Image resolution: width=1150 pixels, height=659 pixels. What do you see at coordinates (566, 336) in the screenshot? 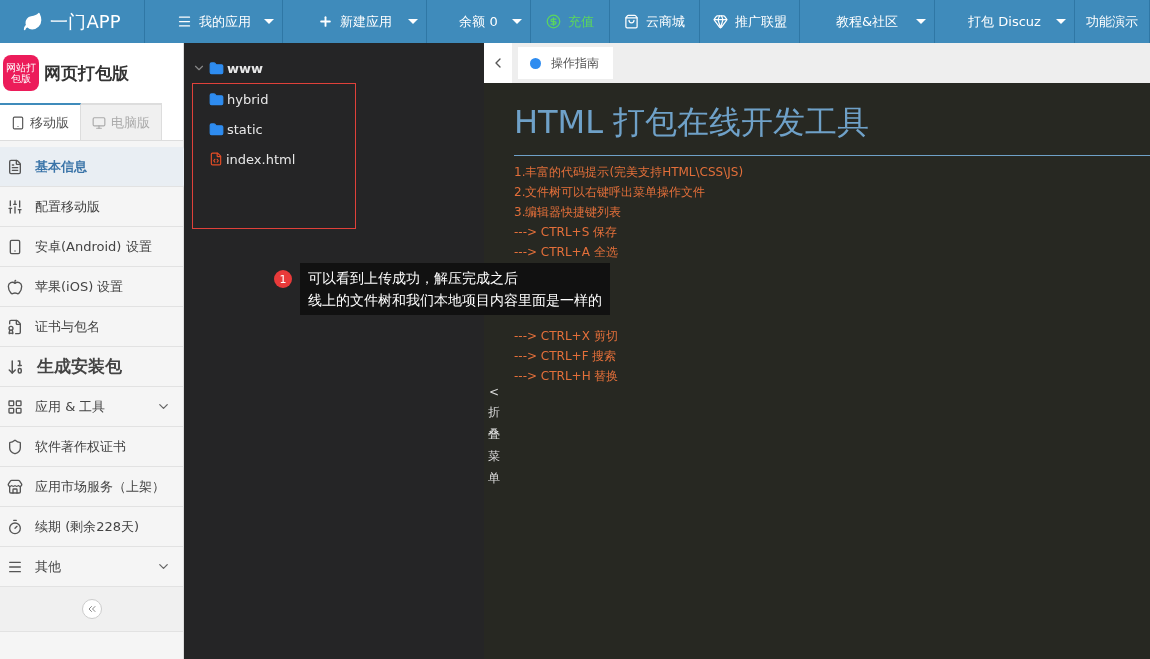
I see `guide-line: ---> CTRL+X 剪切` at bounding box center [566, 336].